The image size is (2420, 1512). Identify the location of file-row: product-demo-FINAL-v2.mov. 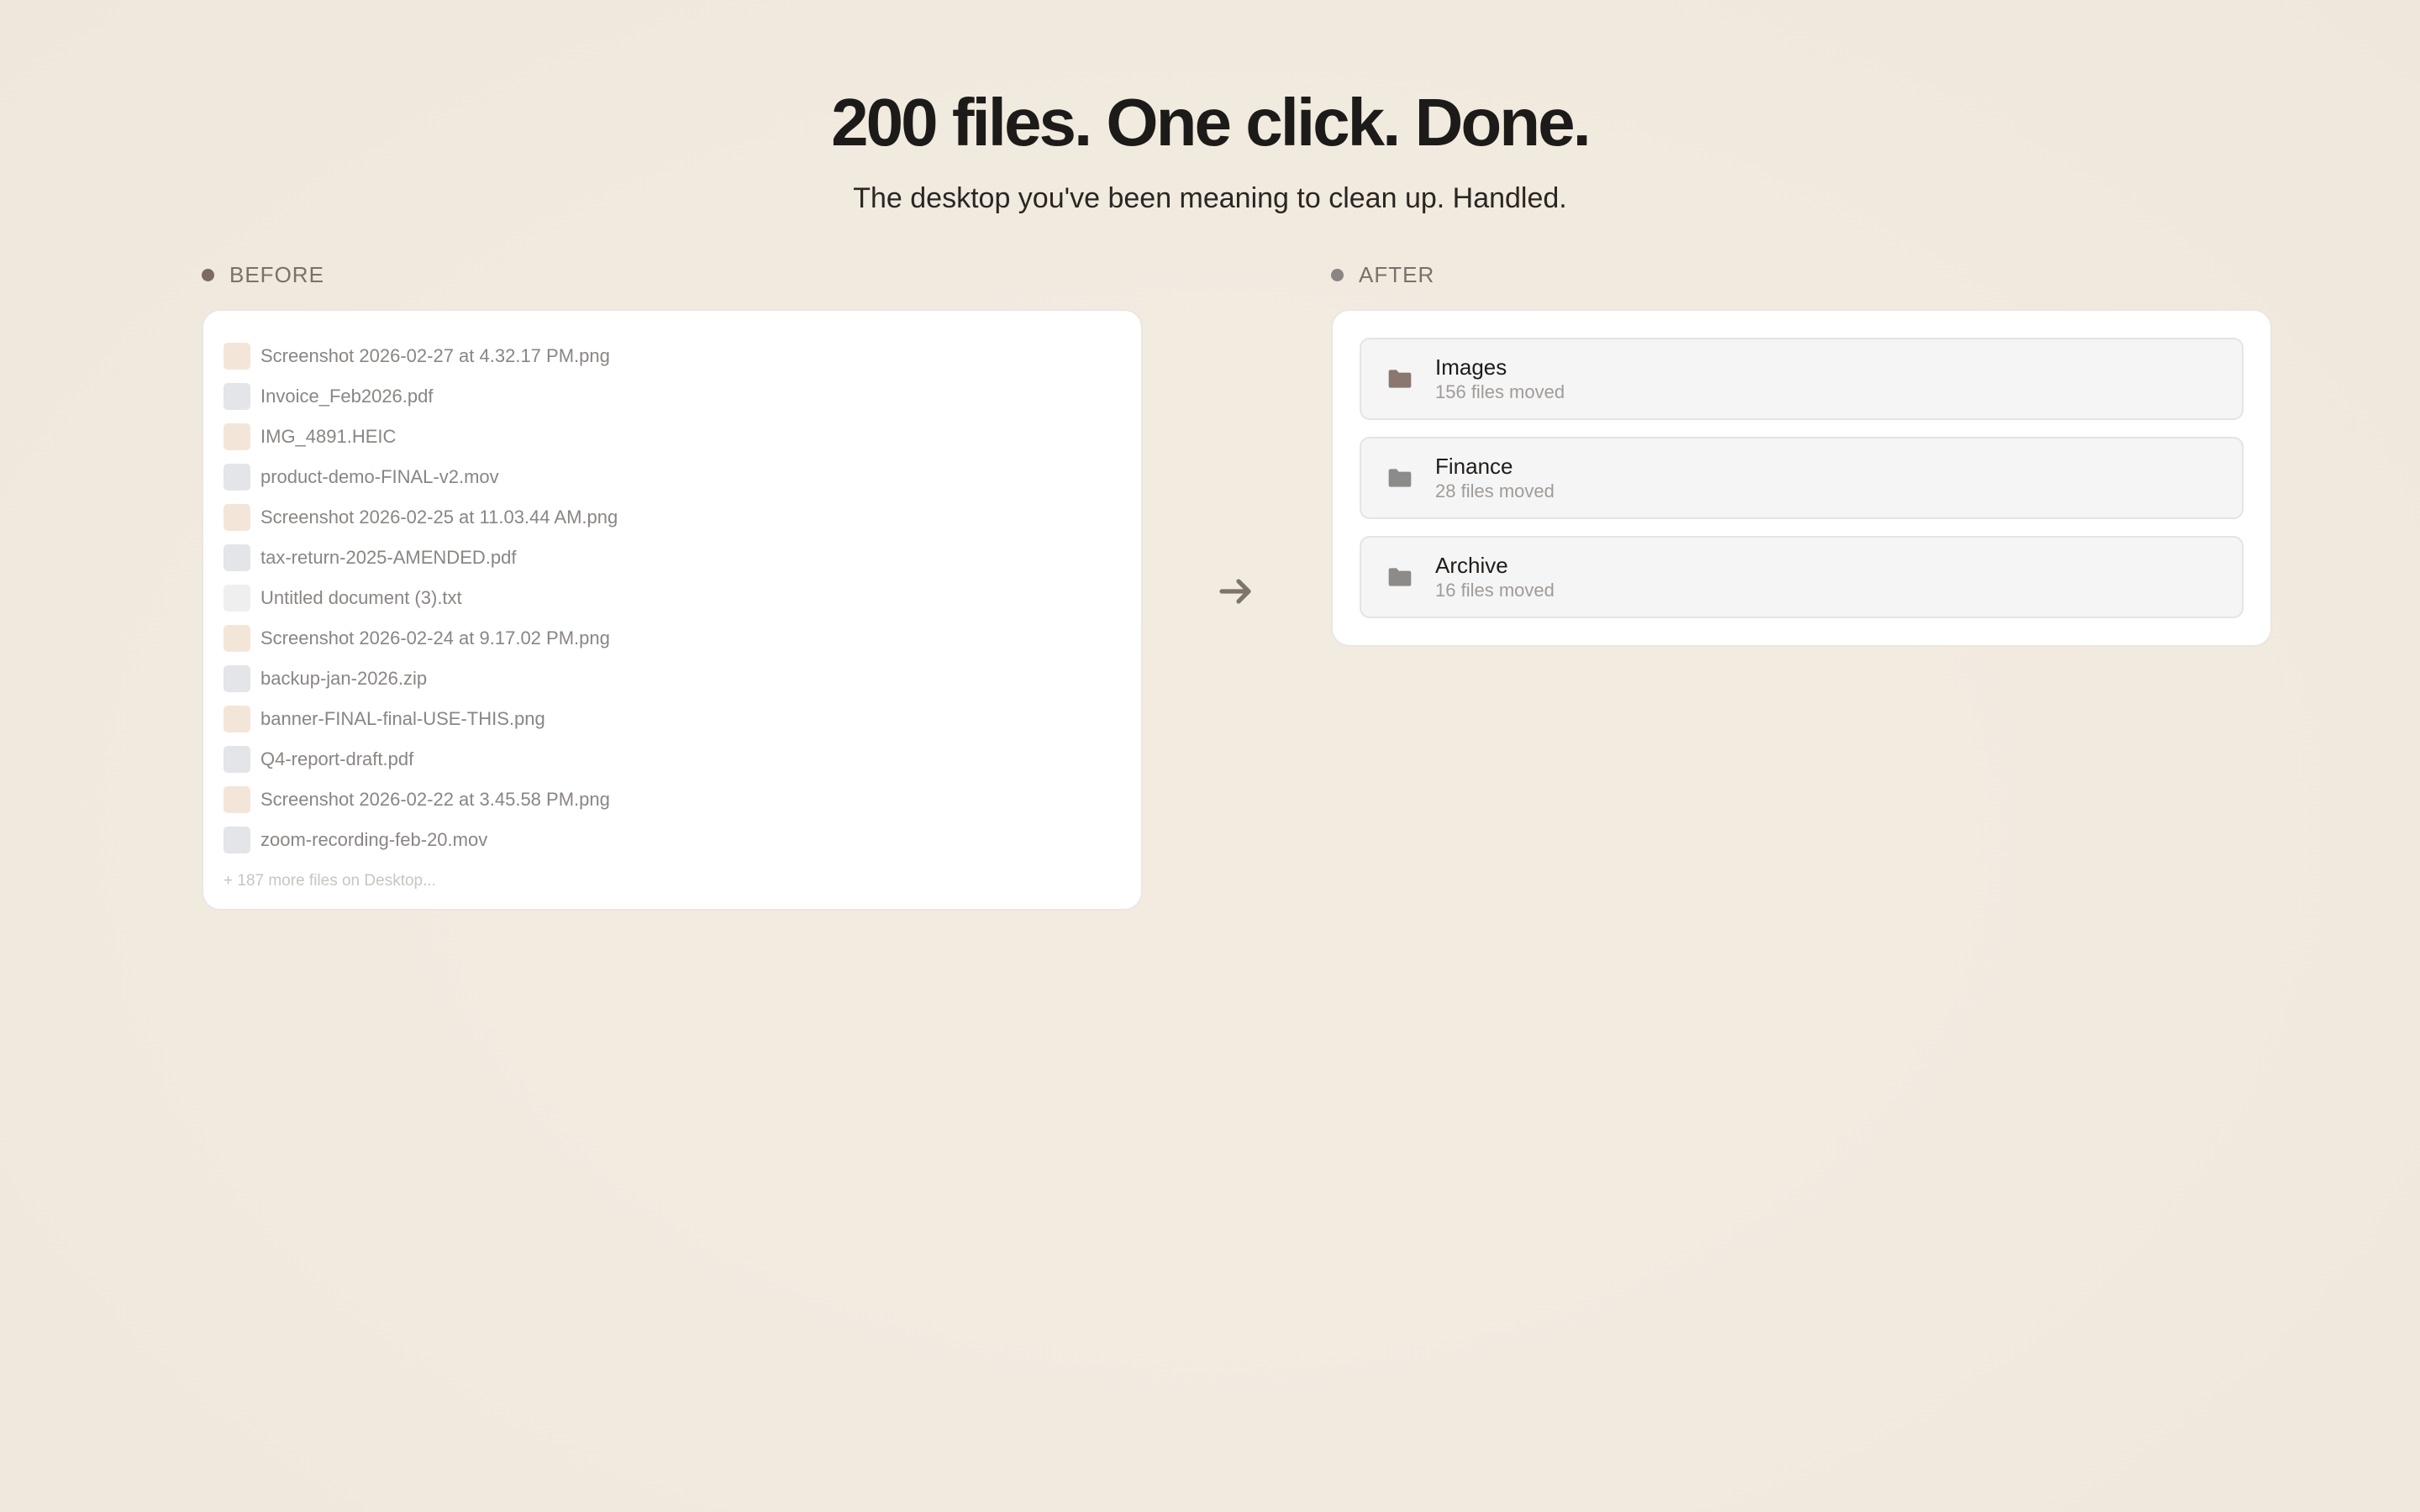
(673, 477).